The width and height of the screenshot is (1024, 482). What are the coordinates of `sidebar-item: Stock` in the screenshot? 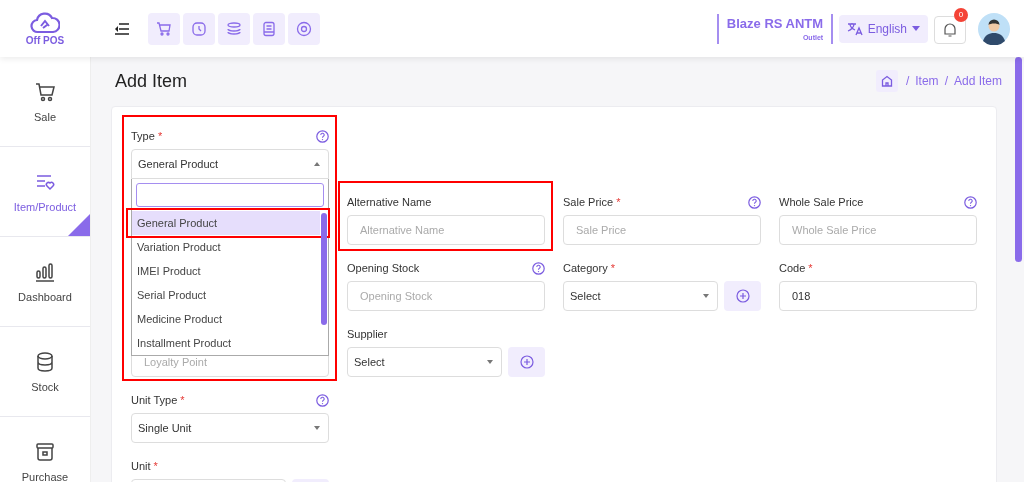 It's located at (45, 372).